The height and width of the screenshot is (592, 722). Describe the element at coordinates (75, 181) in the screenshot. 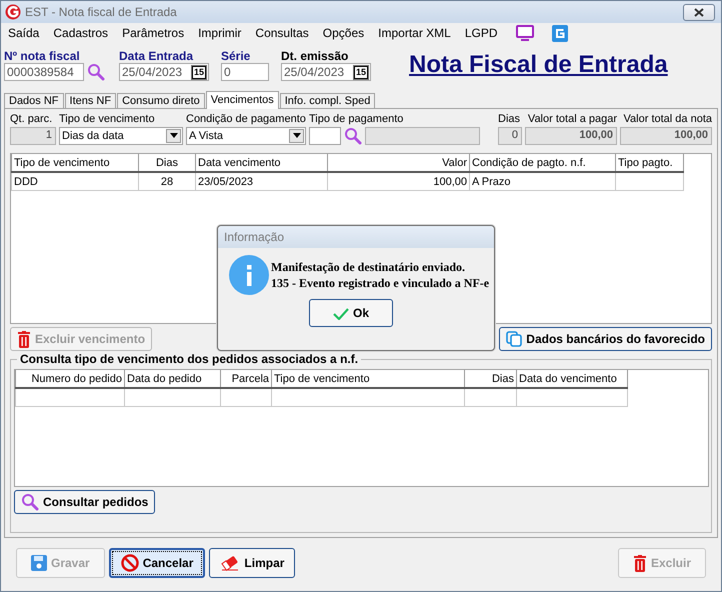

I see `table-cell: DDD` at that location.